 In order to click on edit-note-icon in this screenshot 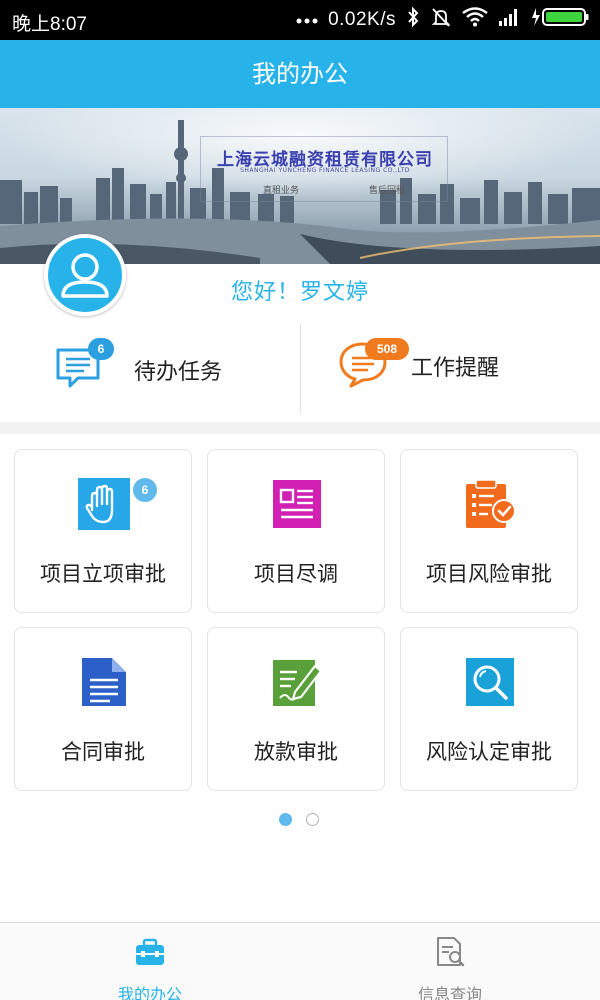, I will do `click(298, 683)`.